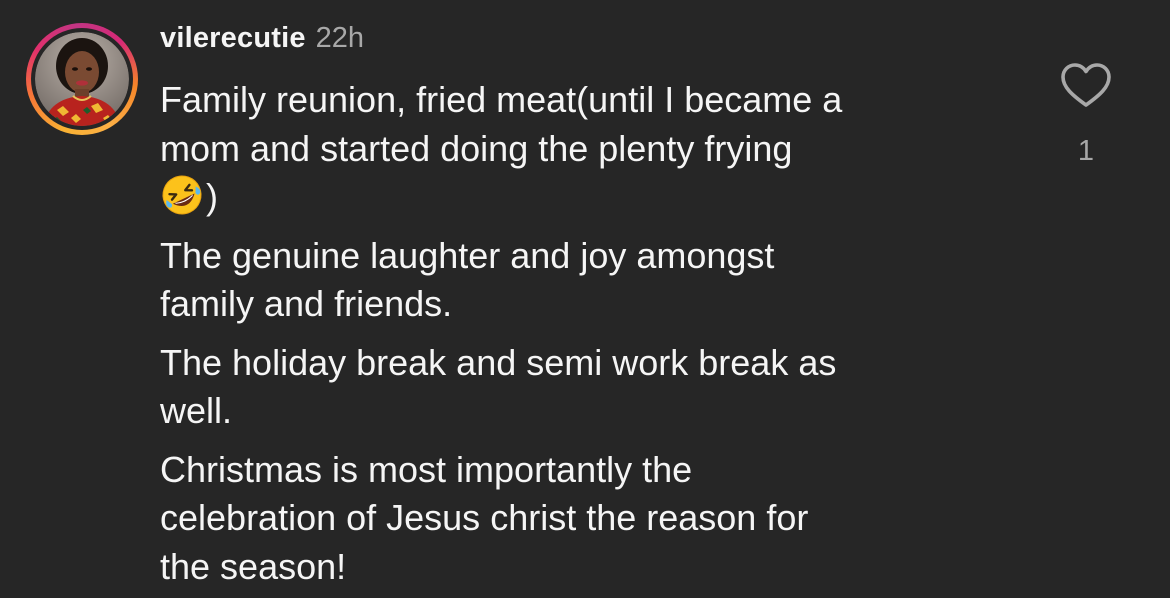  I want to click on user-avatar, so click(82, 79).